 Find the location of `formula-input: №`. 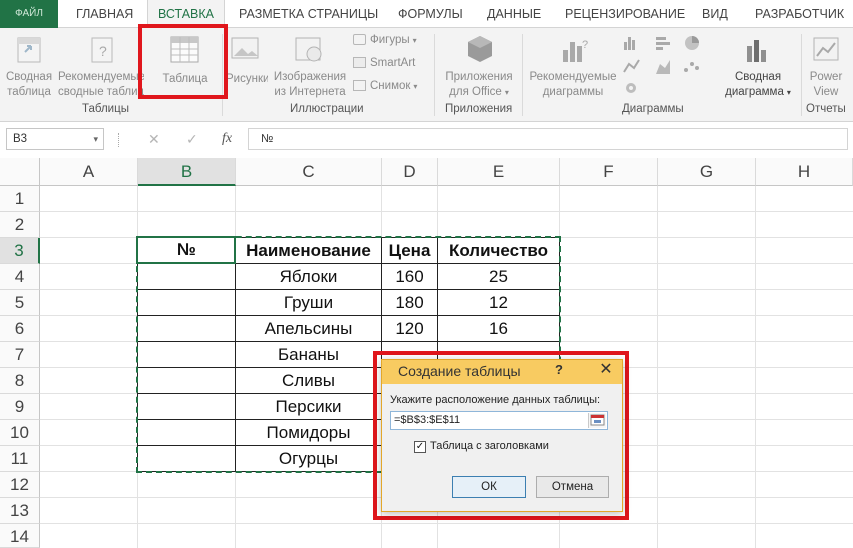

formula-input: № is located at coordinates (548, 139).